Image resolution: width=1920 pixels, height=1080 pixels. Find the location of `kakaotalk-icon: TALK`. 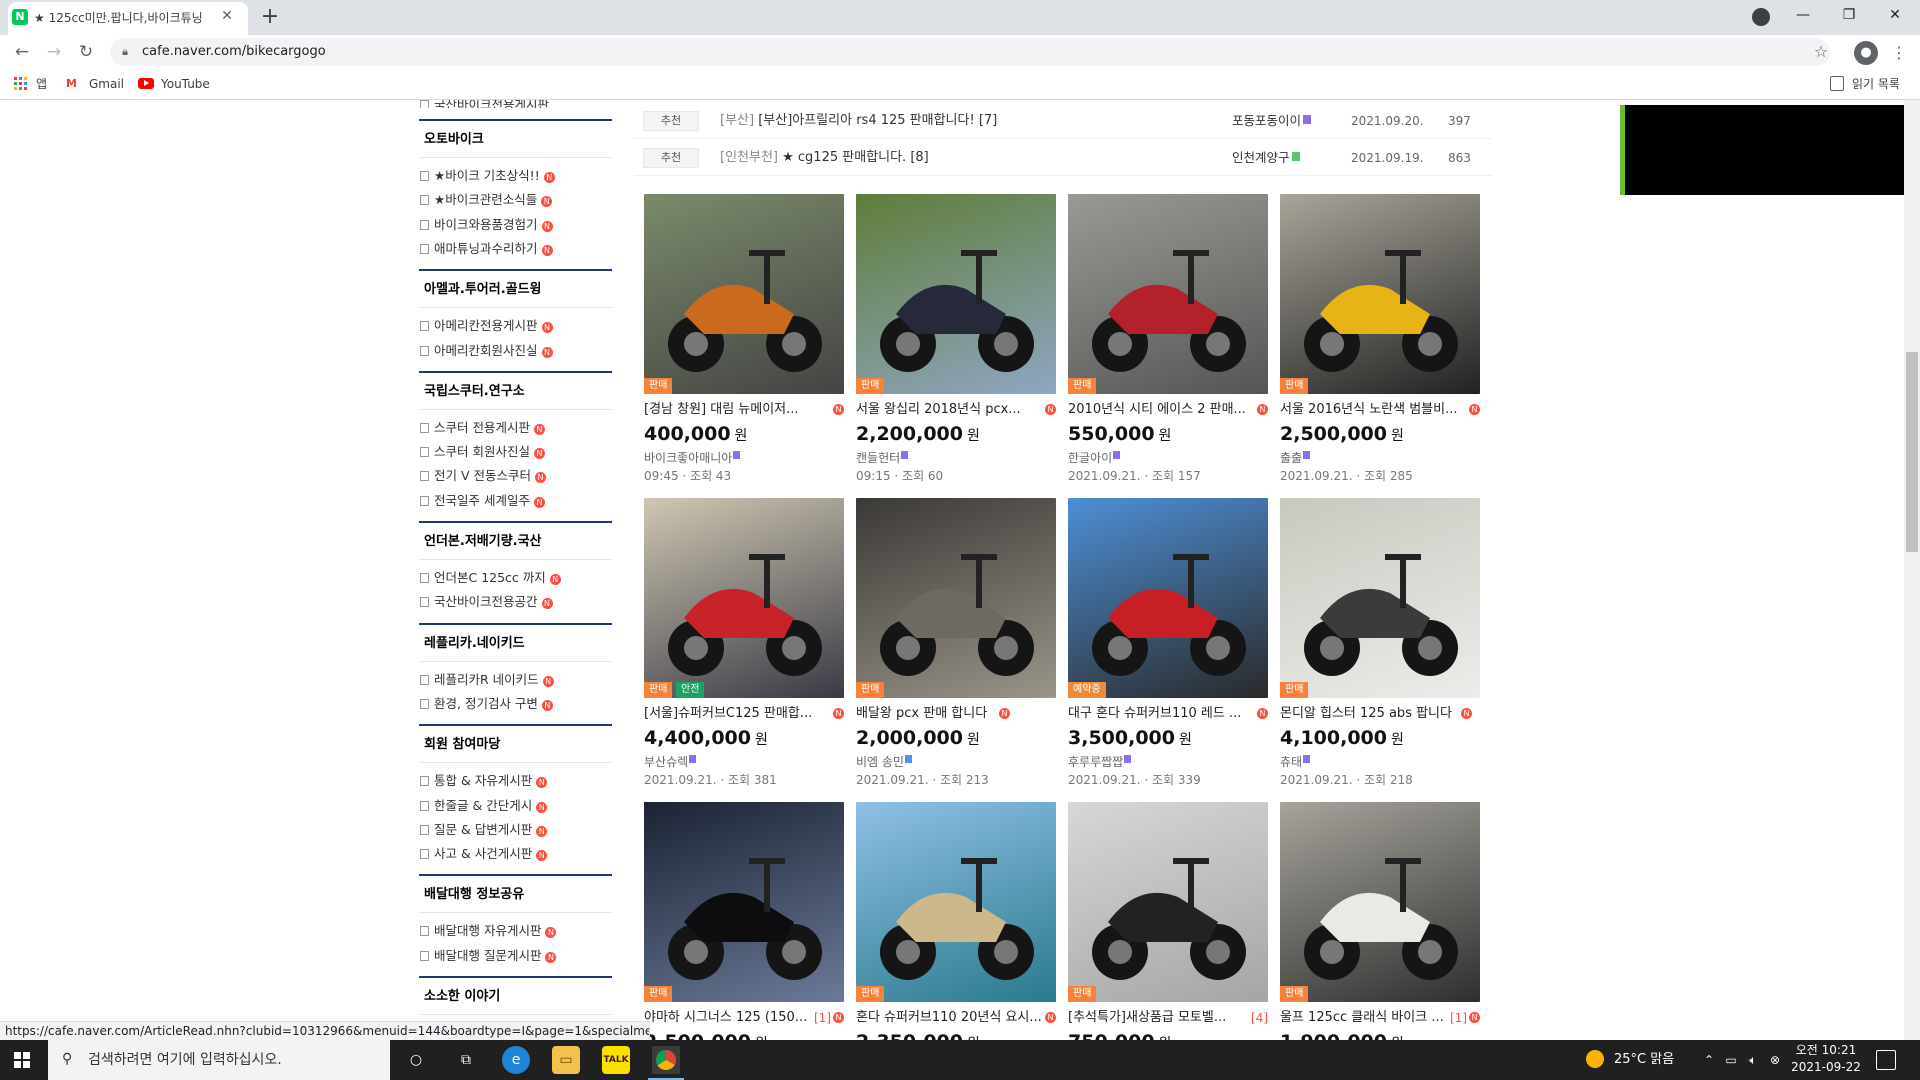

kakaotalk-icon: TALK is located at coordinates (616, 1060).